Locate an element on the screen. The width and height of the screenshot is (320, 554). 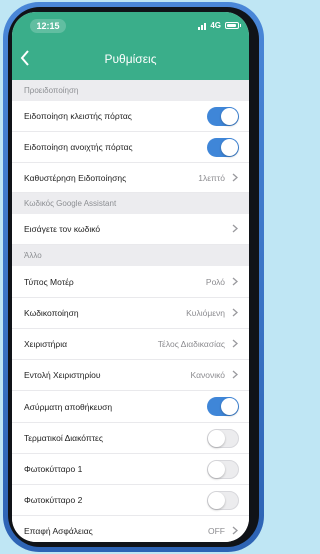
status-time: 12:15 is located at coordinates (48, 26).